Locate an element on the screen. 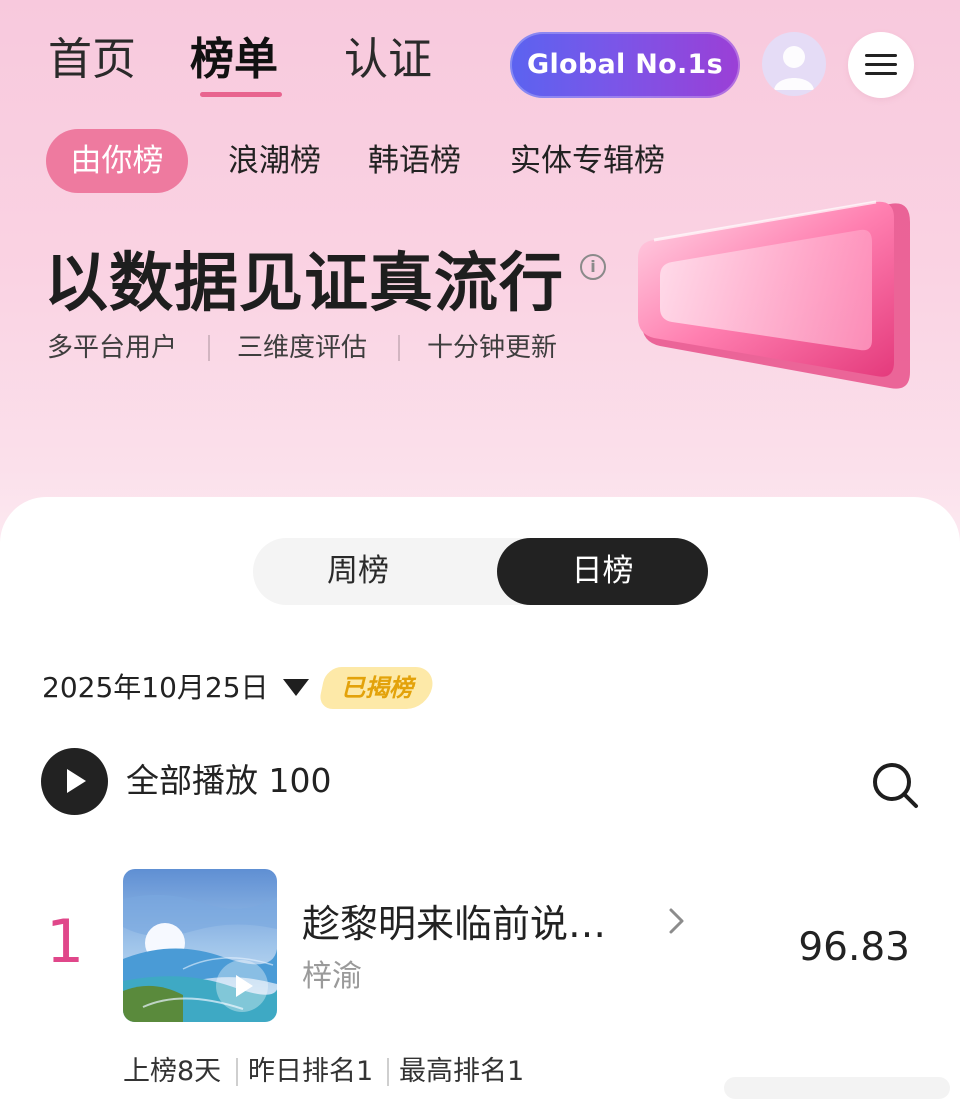  chevron-right-icon is located at coordinates (677, 921).